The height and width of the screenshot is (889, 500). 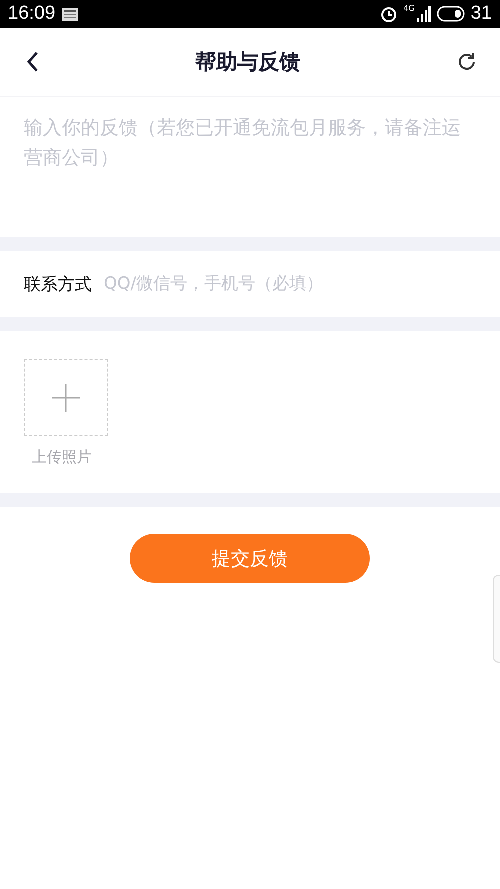 What do you see at coordinates (450, 14) in the screenshot?
I see `battery-icon` at bounding box center [450, 14].